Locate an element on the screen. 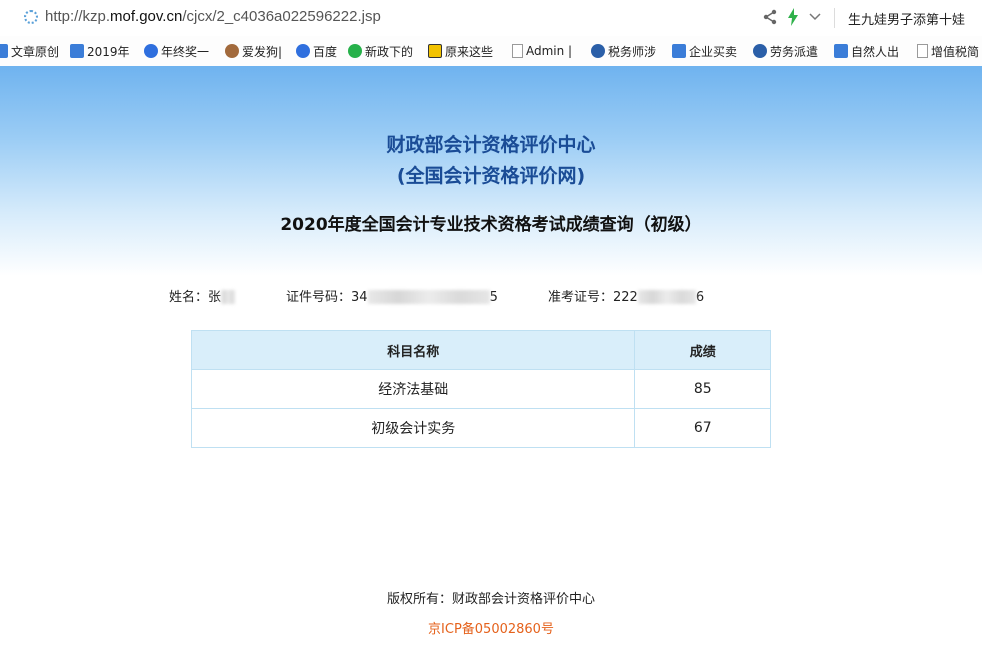 The image size is (982, 658). dog-icon is located at coordinates (232, 51).